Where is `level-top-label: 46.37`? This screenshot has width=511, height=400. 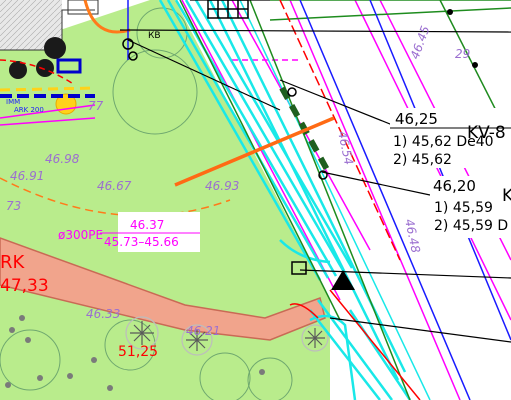
level-top-label: 46.37 is located at coordinates (147, 225).